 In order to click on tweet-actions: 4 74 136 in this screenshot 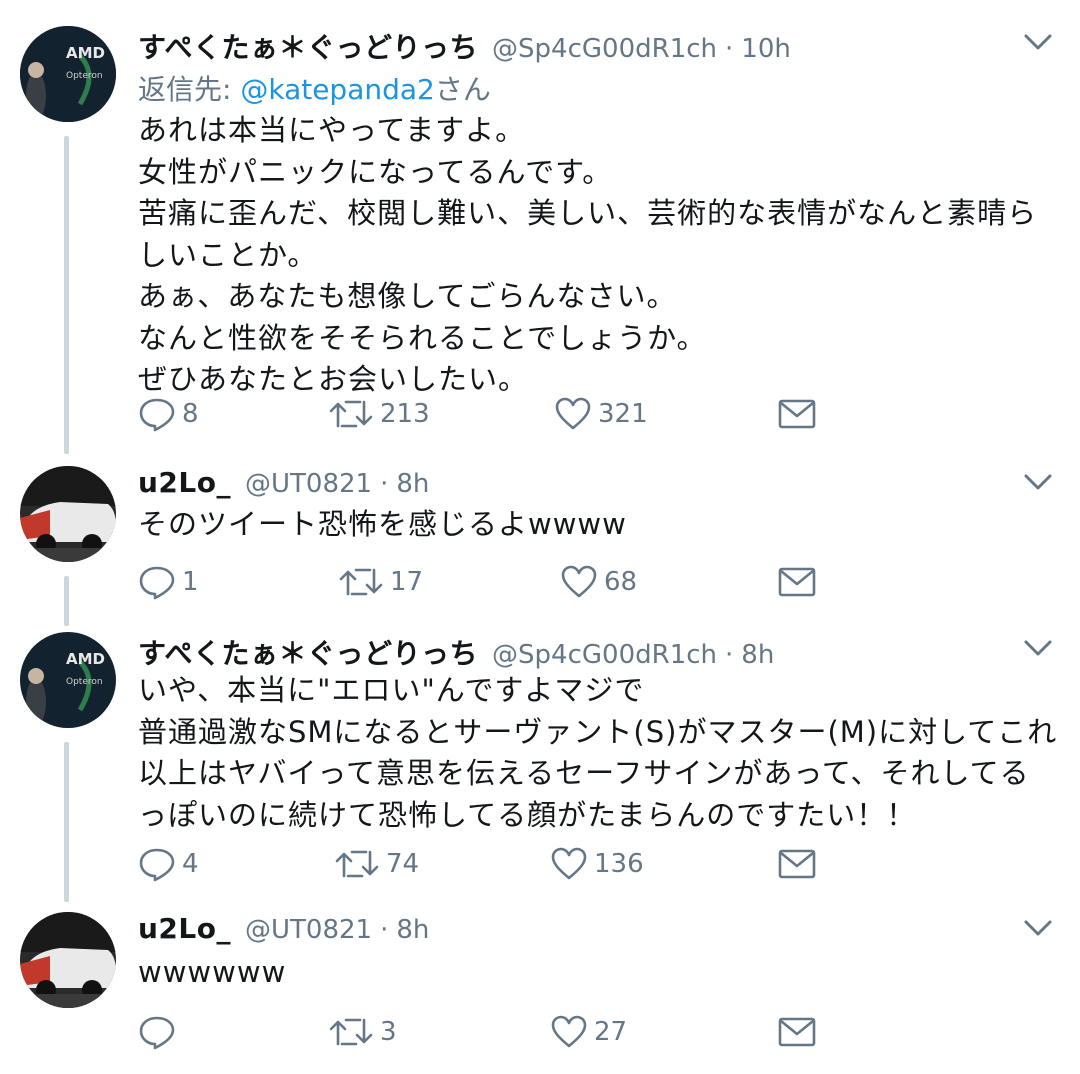, I will do `click(488, 864)`.